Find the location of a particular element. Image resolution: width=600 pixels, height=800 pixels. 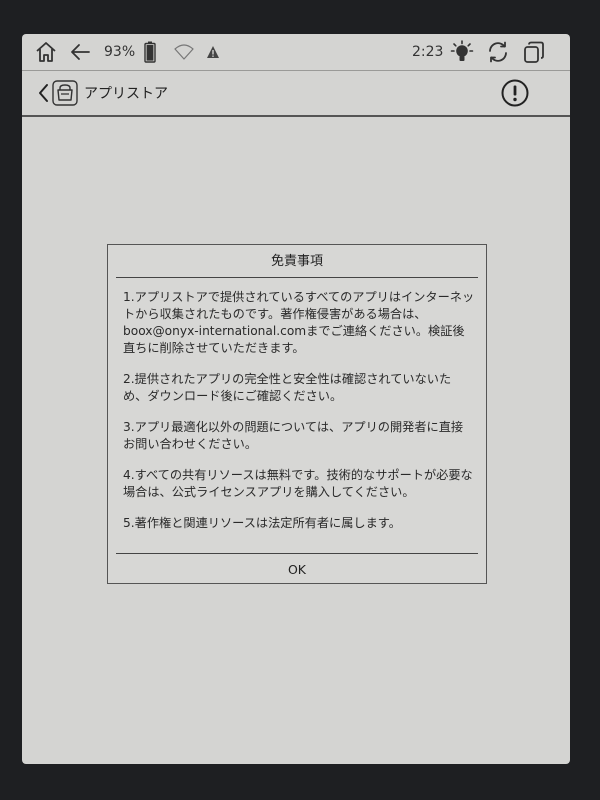

recent-apps-icon is located at coordinates (534, 52).